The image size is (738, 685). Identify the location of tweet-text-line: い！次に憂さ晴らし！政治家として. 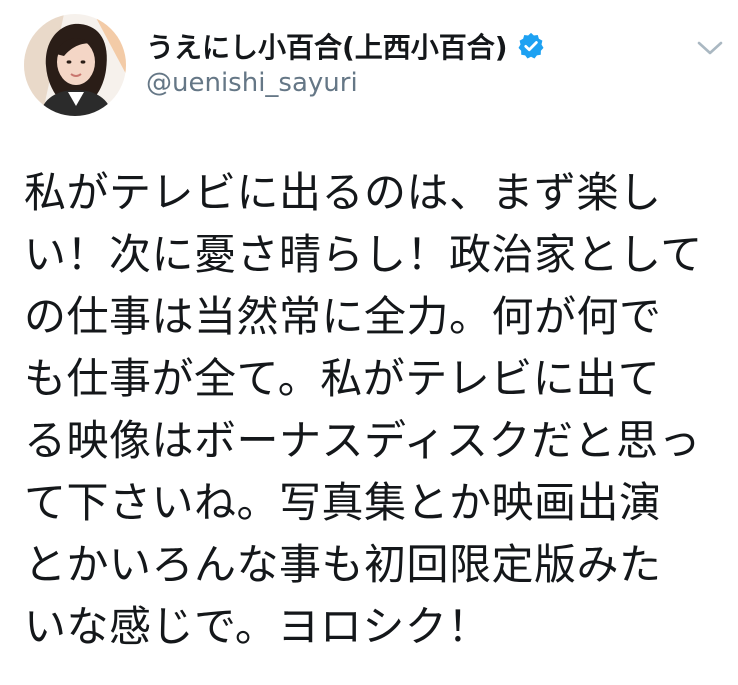
(363, 254).